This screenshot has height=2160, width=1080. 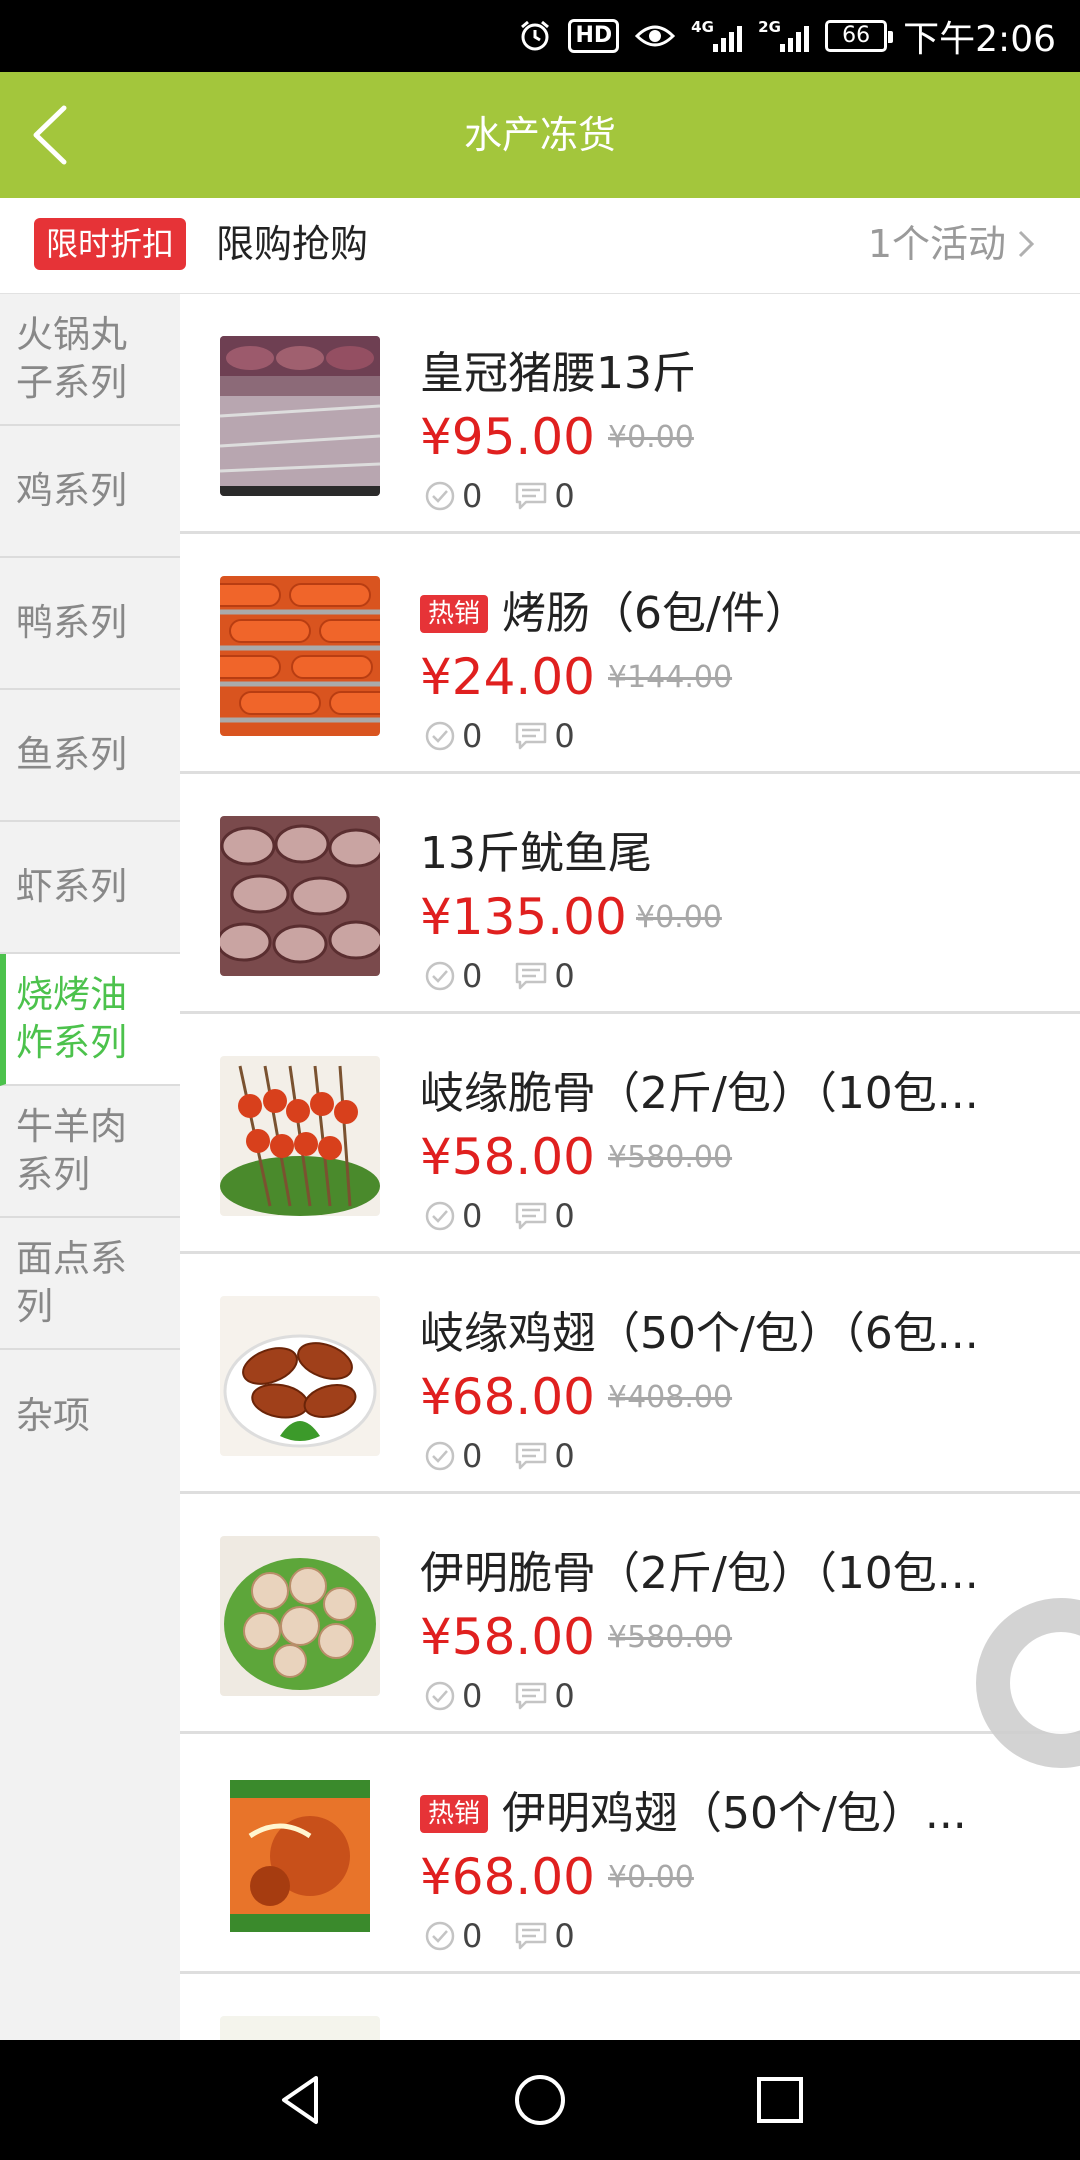 I want to click on category-item-pastry: 面点系列, so click(x=90, y=1284).